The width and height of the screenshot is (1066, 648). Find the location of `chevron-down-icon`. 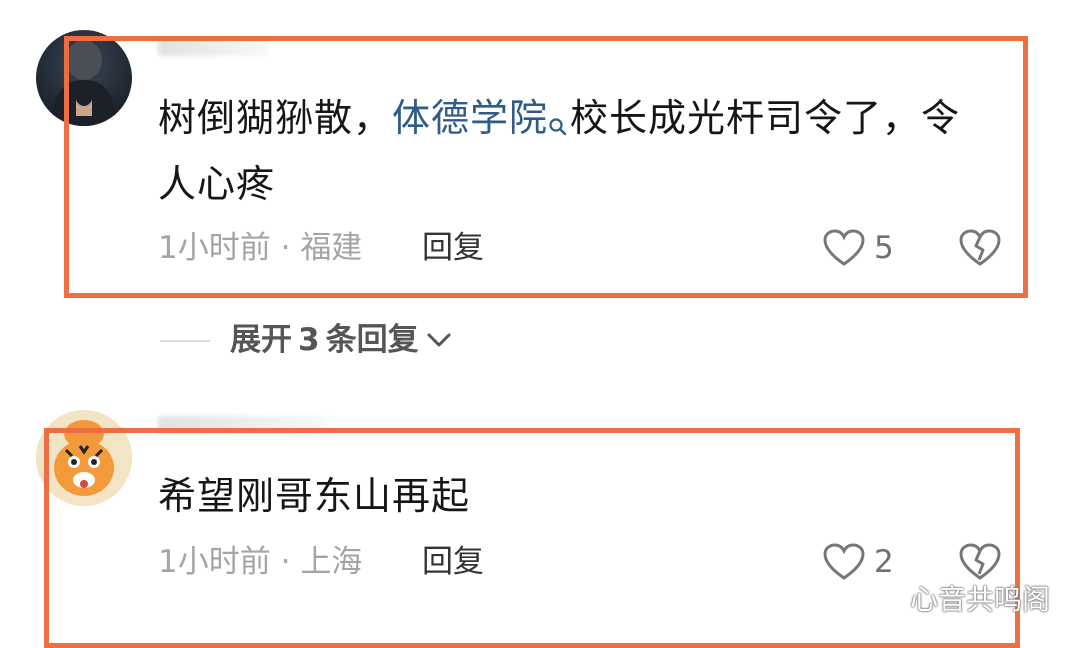

chevron-down-icon is located at coordinates (439, 340).